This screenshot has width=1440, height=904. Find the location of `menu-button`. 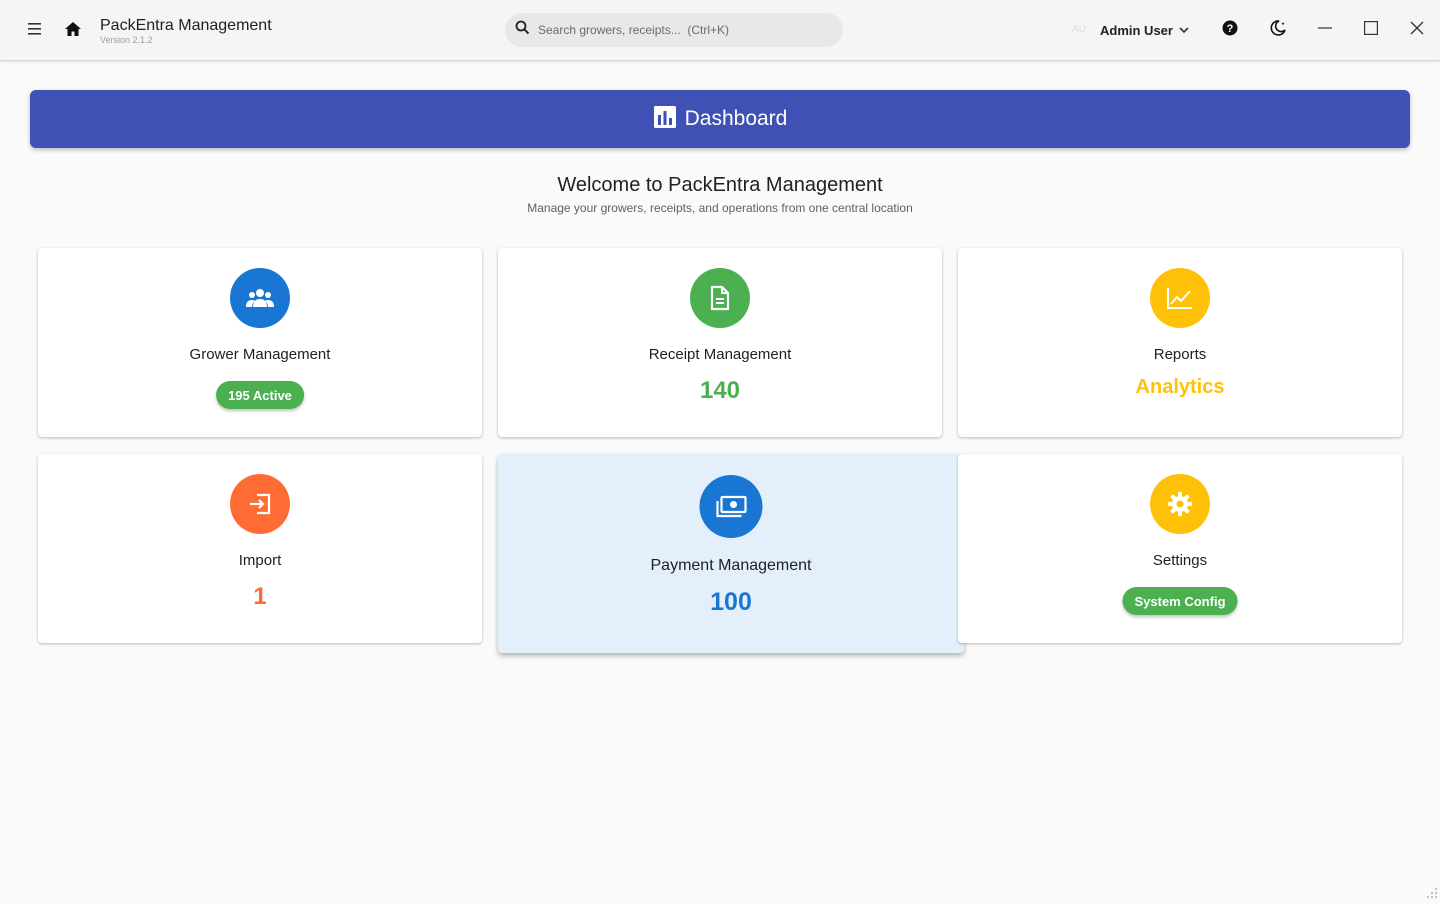

menu-button is located at coordinates (35, 31).